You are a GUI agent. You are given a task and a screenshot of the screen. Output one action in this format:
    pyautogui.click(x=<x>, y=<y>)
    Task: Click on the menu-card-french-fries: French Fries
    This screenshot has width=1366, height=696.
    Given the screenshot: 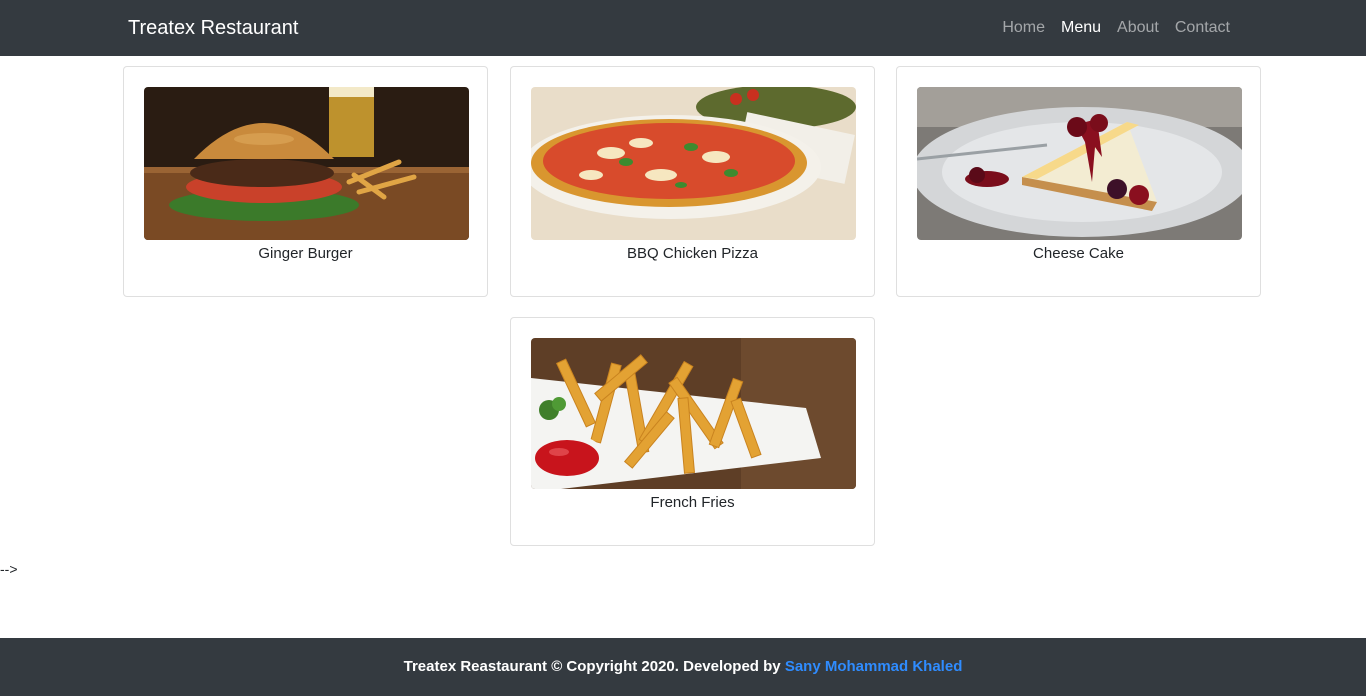 What is the action you would take?
    pyautogui.click(x=692, y=431)
    